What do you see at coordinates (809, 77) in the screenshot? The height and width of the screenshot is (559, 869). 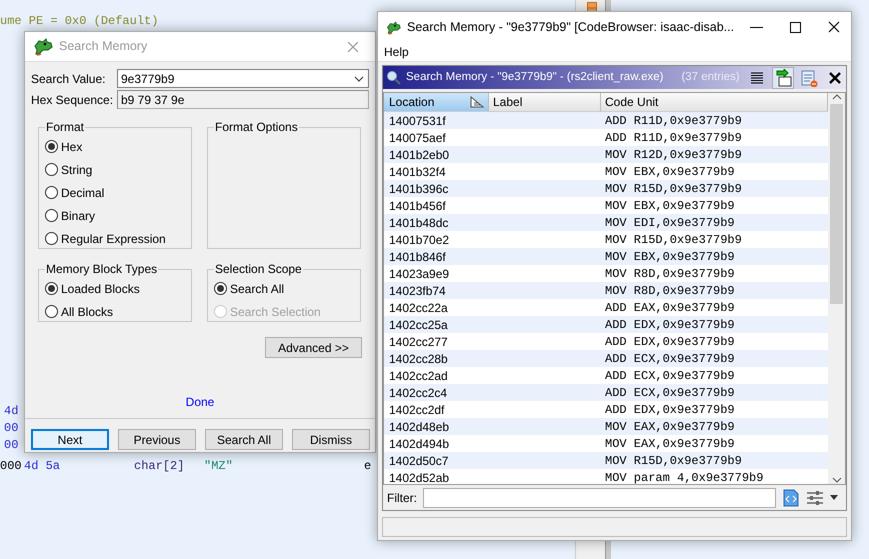 I see `table-delete-icon` at bounding box center [809, 77].